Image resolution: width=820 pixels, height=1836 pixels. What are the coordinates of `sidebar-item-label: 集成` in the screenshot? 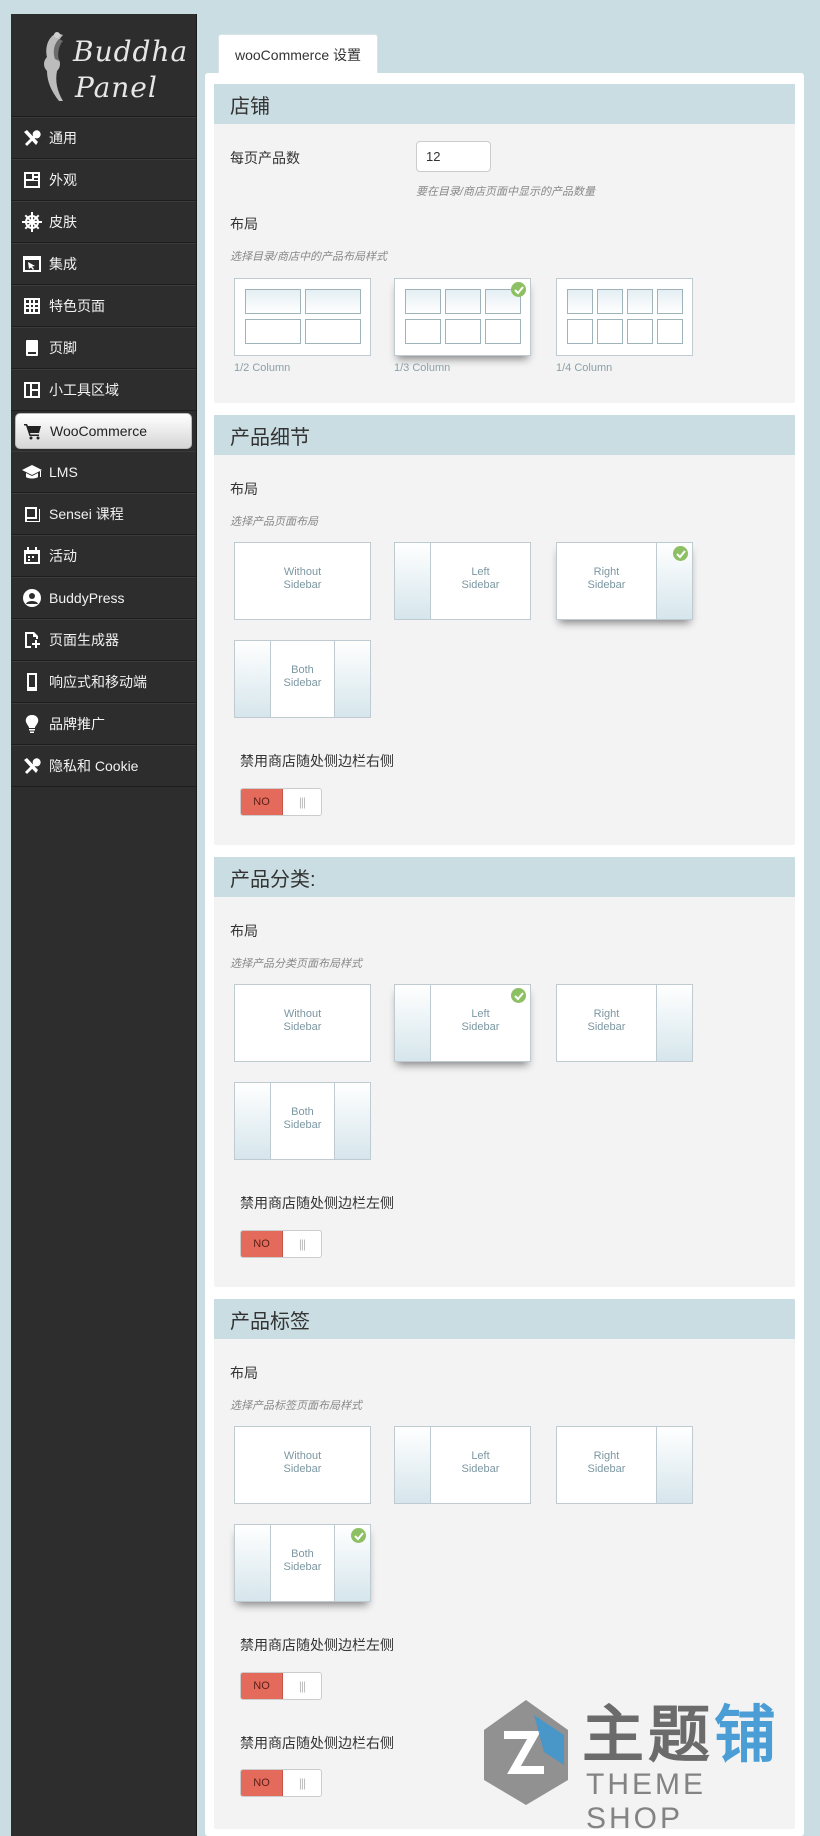 It's located at (63, 264).